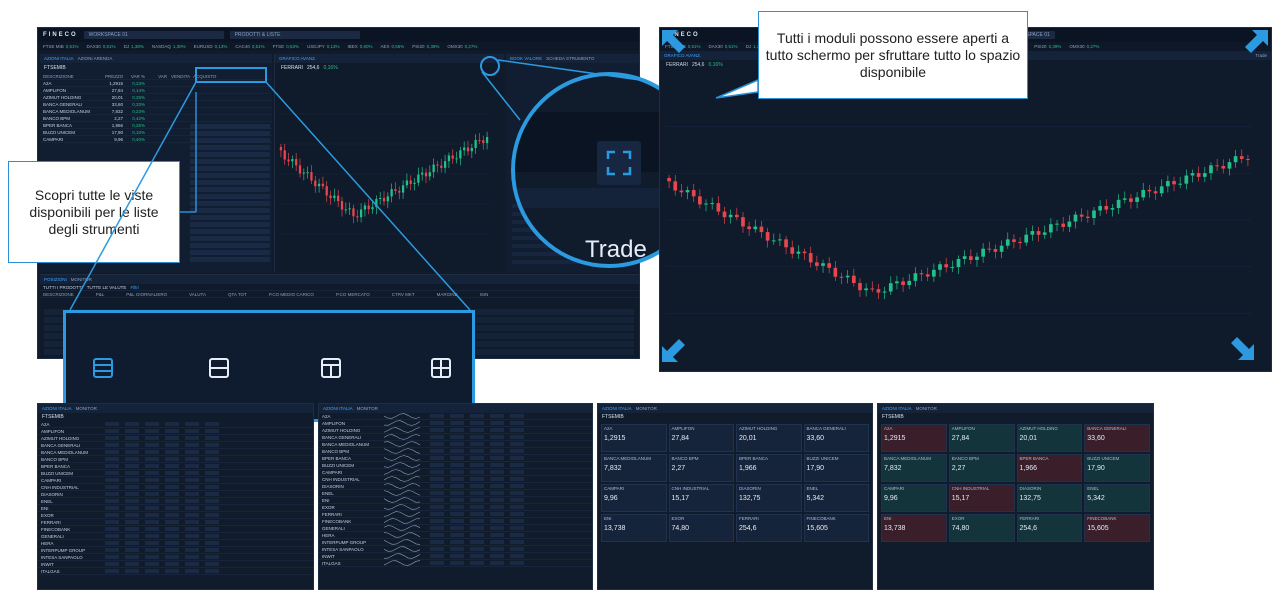  Describe the element at coordinates (338, 408) in the screenshot. I see `tab-spark-a: AZIONI ITALIA` at that location.